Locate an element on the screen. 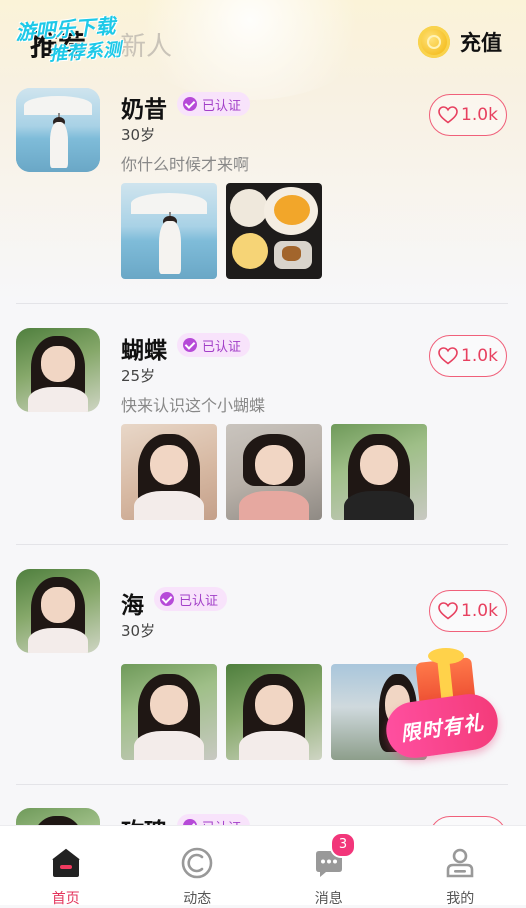 Image resolution: width=526 pixels, height=908 pixels. watermark-logo: 游吧乐下载 推荐系测 is located at coordinates (83, 38).